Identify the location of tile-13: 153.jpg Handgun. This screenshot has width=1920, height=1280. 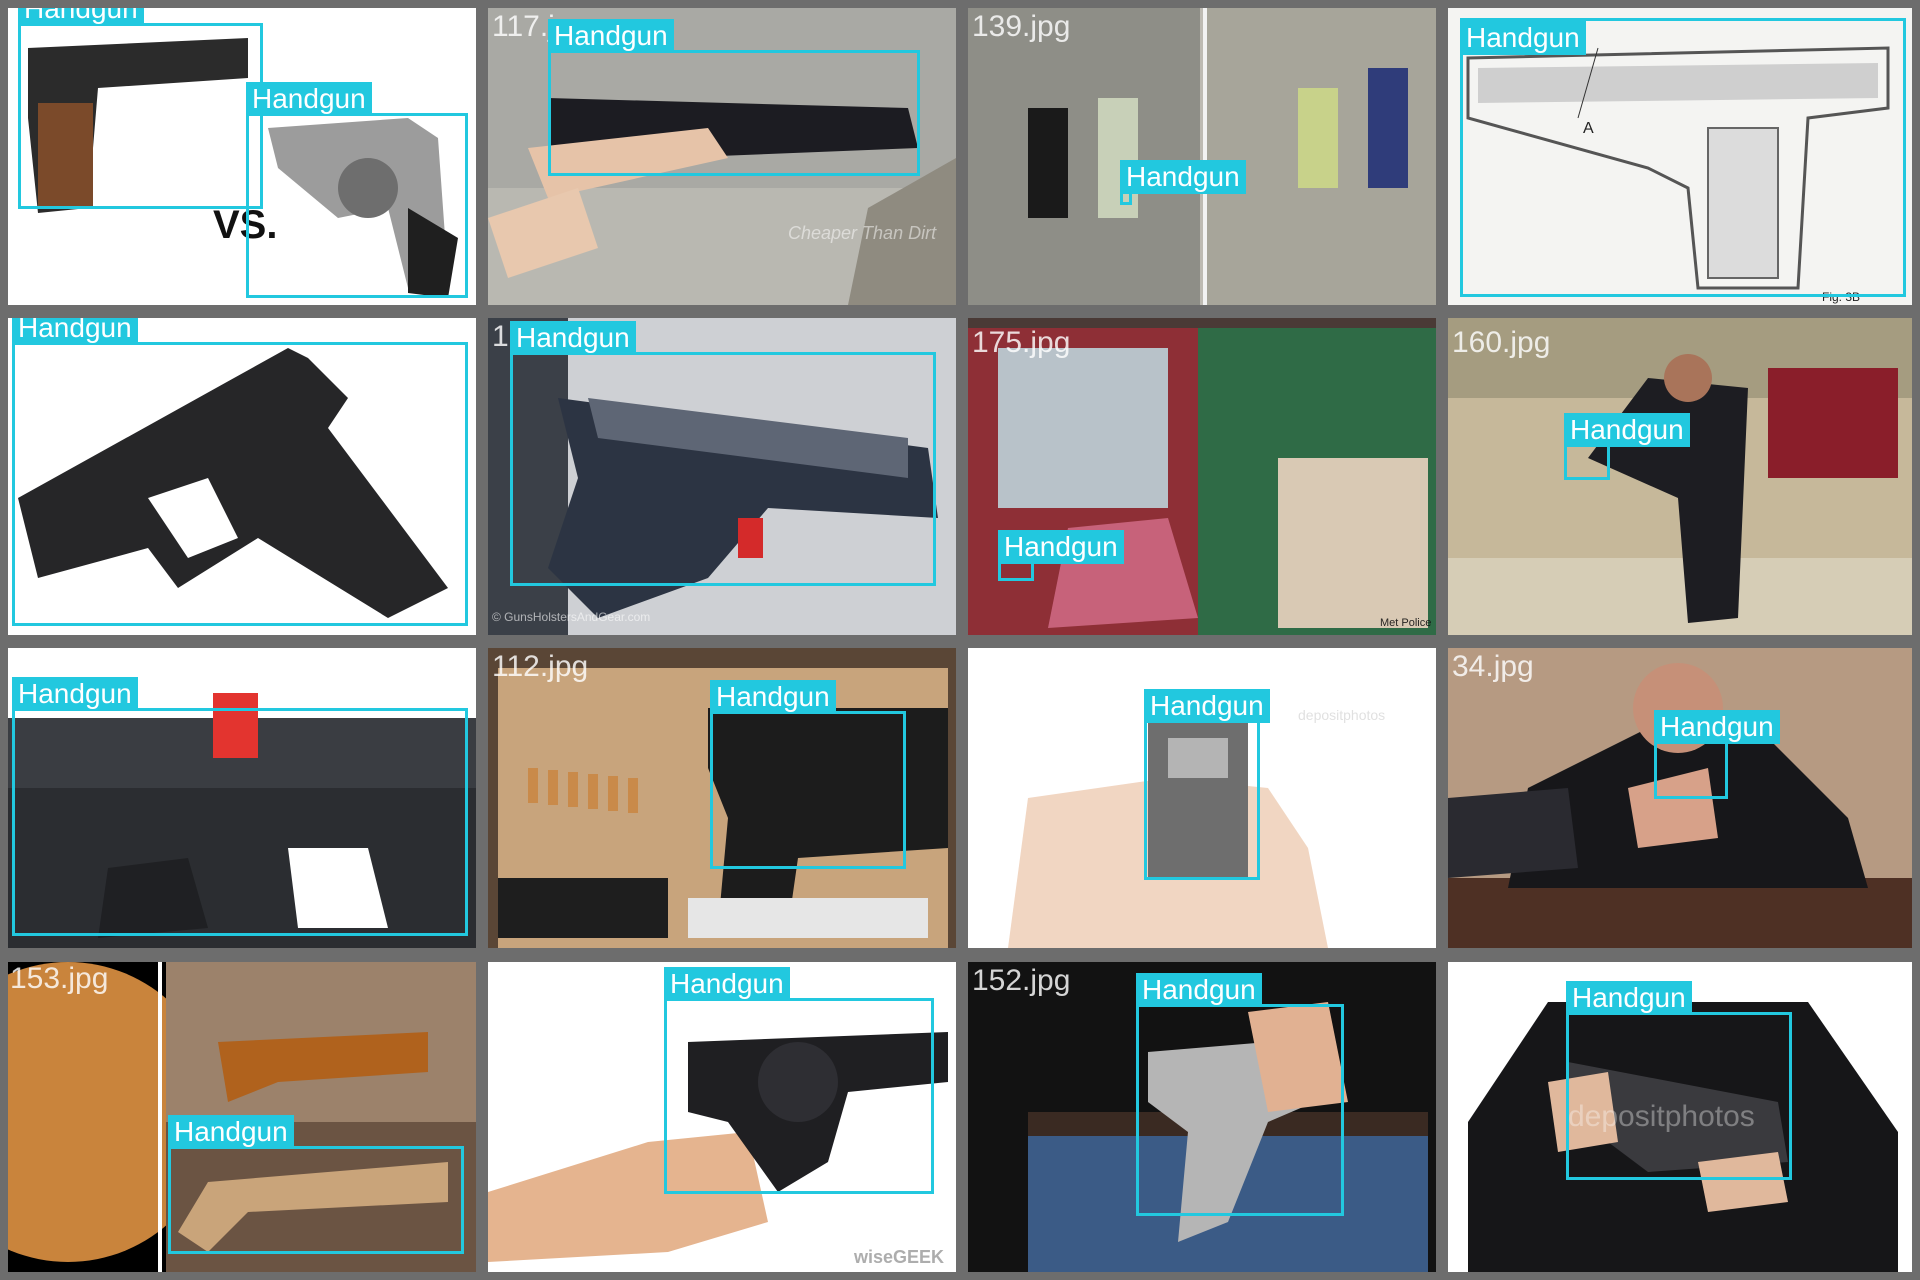
(242, 1117).